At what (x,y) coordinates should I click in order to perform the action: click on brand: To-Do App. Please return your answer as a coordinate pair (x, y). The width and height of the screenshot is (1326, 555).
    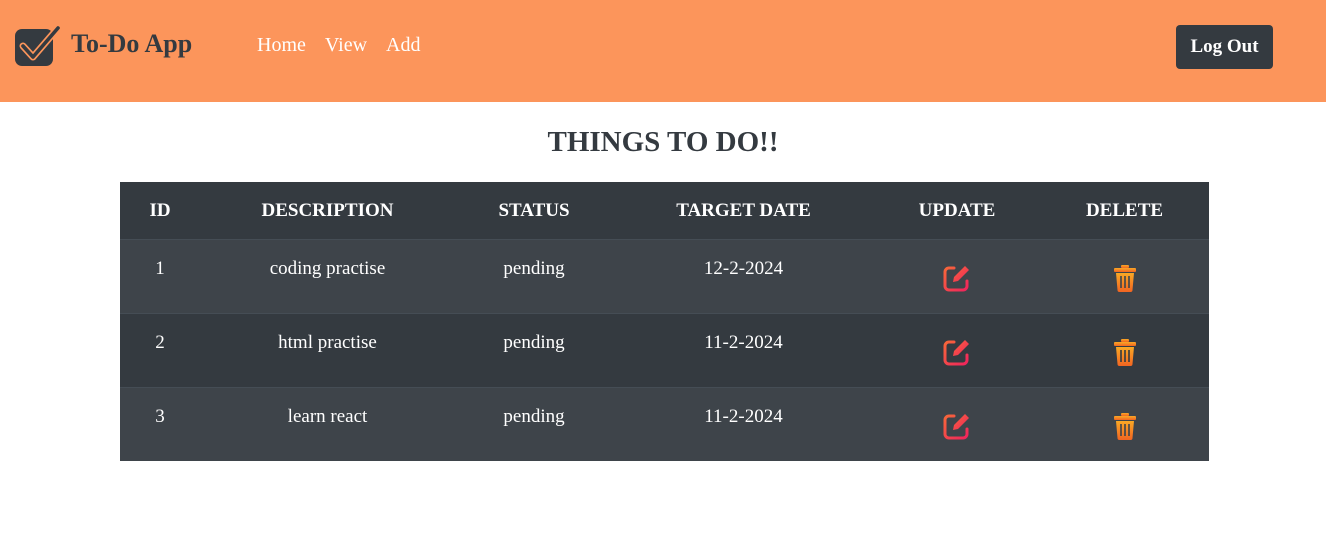
    Looking at the image, I should click on (103, 47).